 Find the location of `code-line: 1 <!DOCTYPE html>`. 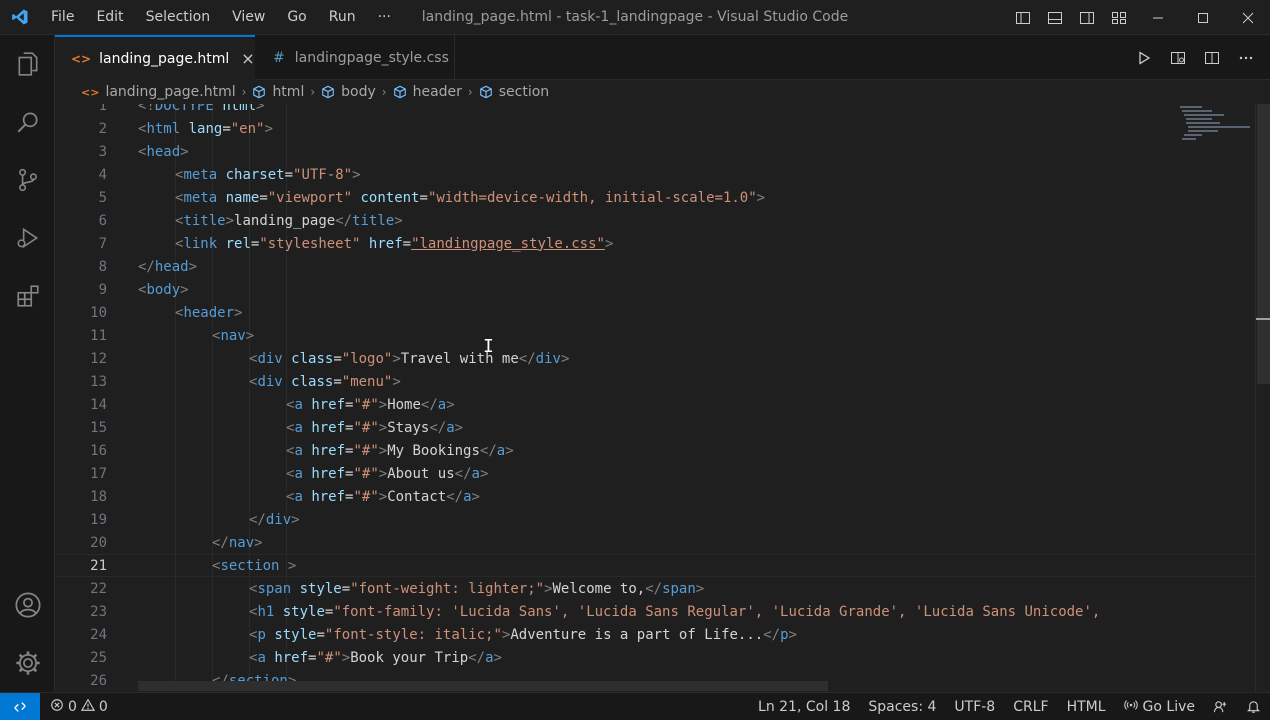

code-line: 1 <!DOCTYPE html> is located at coordinates (655, 110).